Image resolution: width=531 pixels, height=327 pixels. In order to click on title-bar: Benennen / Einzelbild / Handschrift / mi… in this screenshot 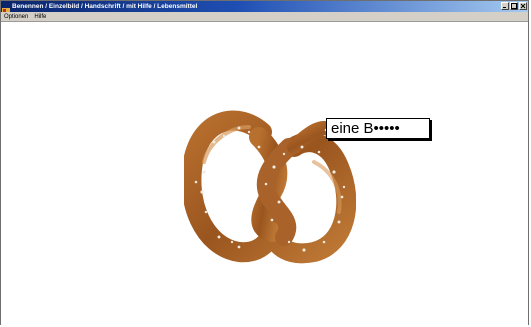, I will do `click(264, 8)`.